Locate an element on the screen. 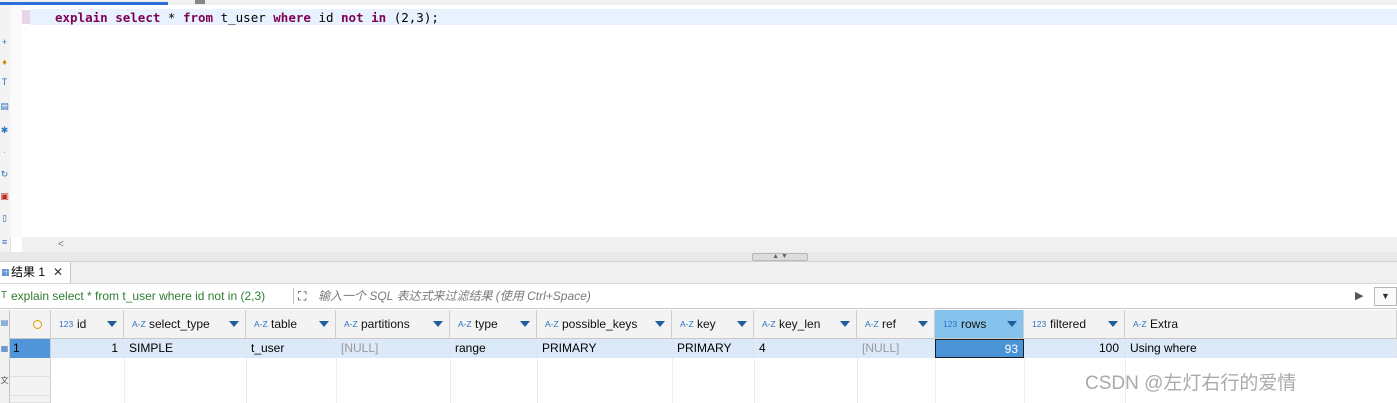 This screenshot has width=1397, height=403. column-name: filtered is located at coordinates (1068, 324).